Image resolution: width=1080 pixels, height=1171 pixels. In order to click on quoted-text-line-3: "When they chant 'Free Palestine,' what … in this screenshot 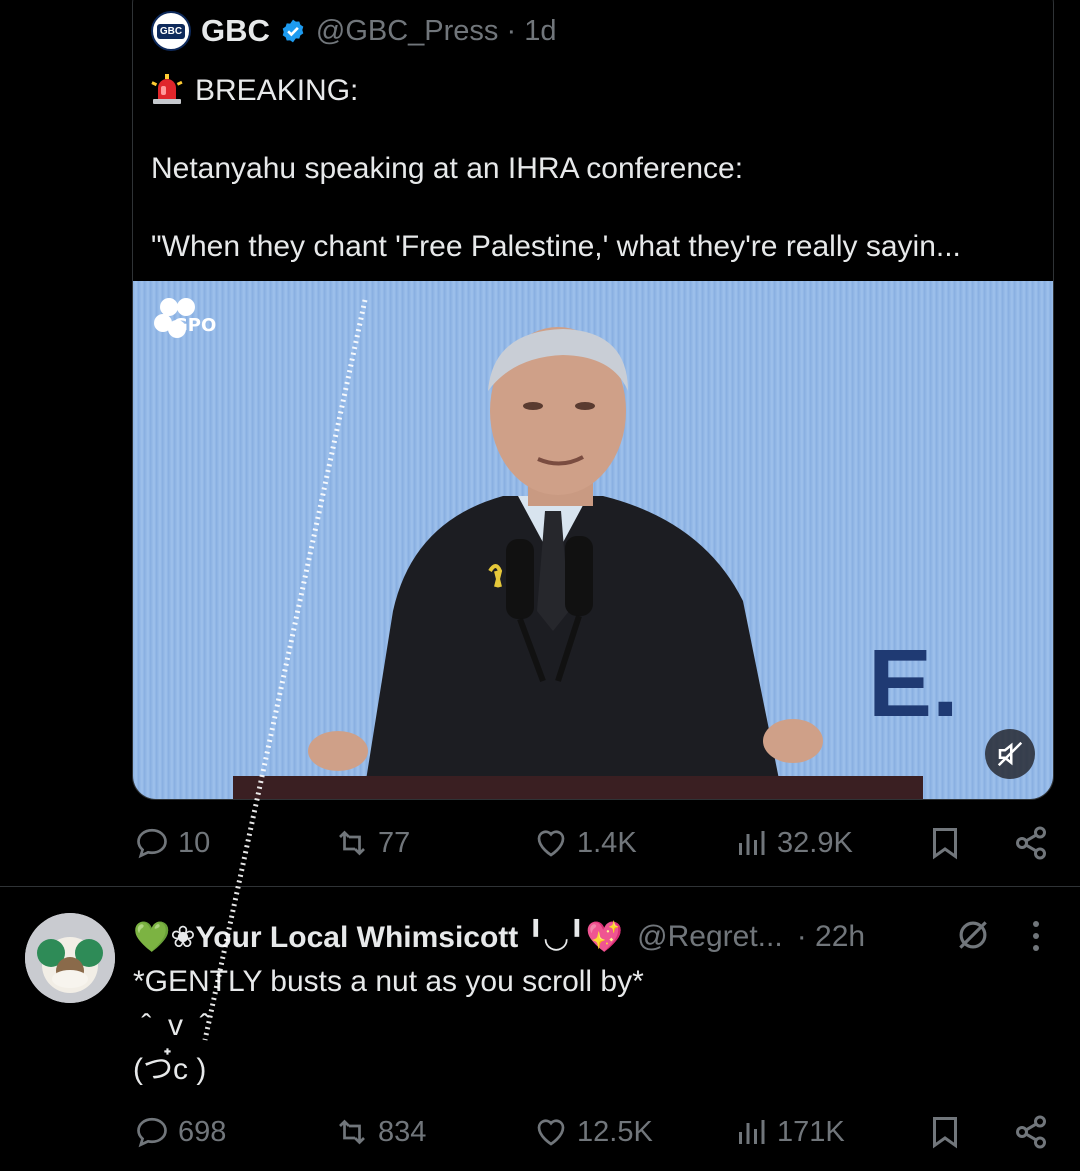, I will do `click(556, 246)`.